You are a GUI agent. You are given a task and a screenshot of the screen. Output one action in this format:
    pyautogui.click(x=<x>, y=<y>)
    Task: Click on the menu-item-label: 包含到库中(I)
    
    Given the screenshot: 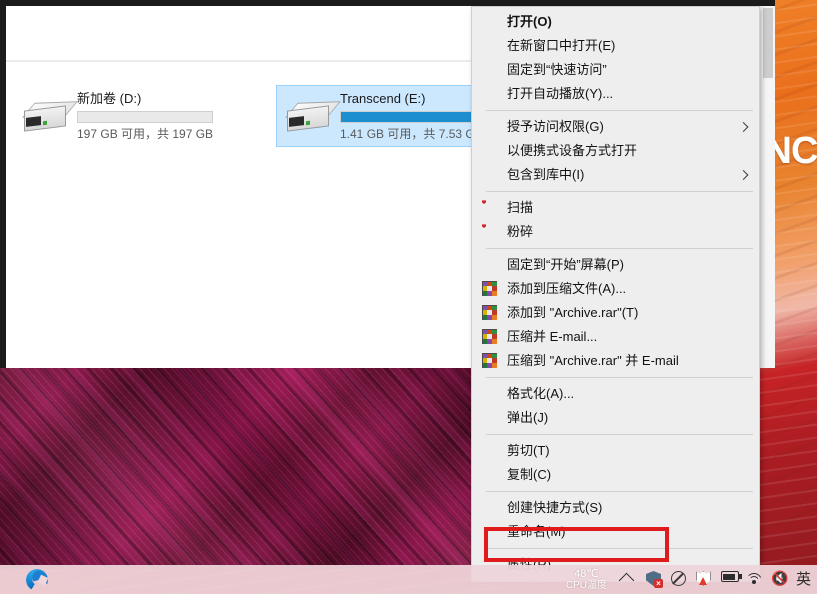 What is the action you would take?
    pyautogui.click(x=546, y=174)
    